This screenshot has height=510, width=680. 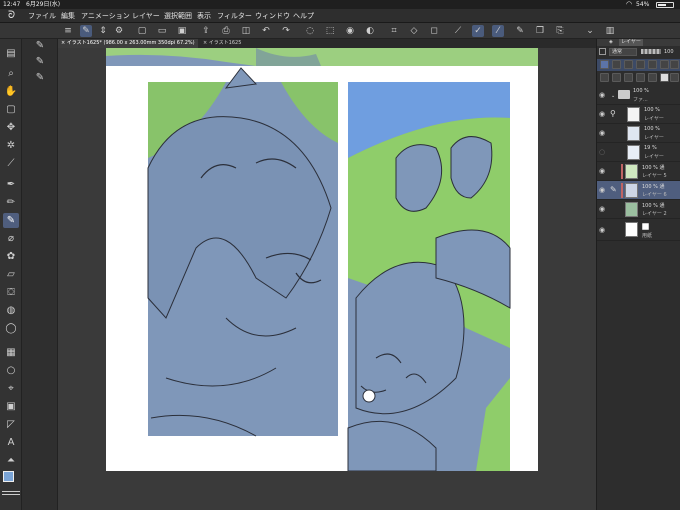 What do you see at coordinates (498, 31) in the screenshot?
I see `vector-icon: ⁄` at bounding box center [498, 31].